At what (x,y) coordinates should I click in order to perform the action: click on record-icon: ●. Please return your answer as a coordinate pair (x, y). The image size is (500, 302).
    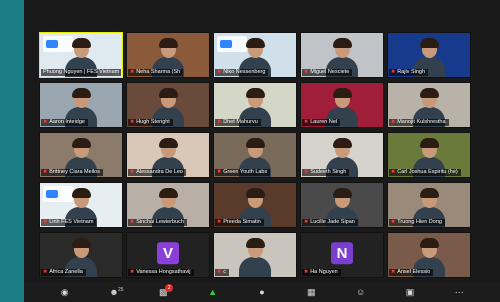
    Looking at the image, I should click on (262, 292).